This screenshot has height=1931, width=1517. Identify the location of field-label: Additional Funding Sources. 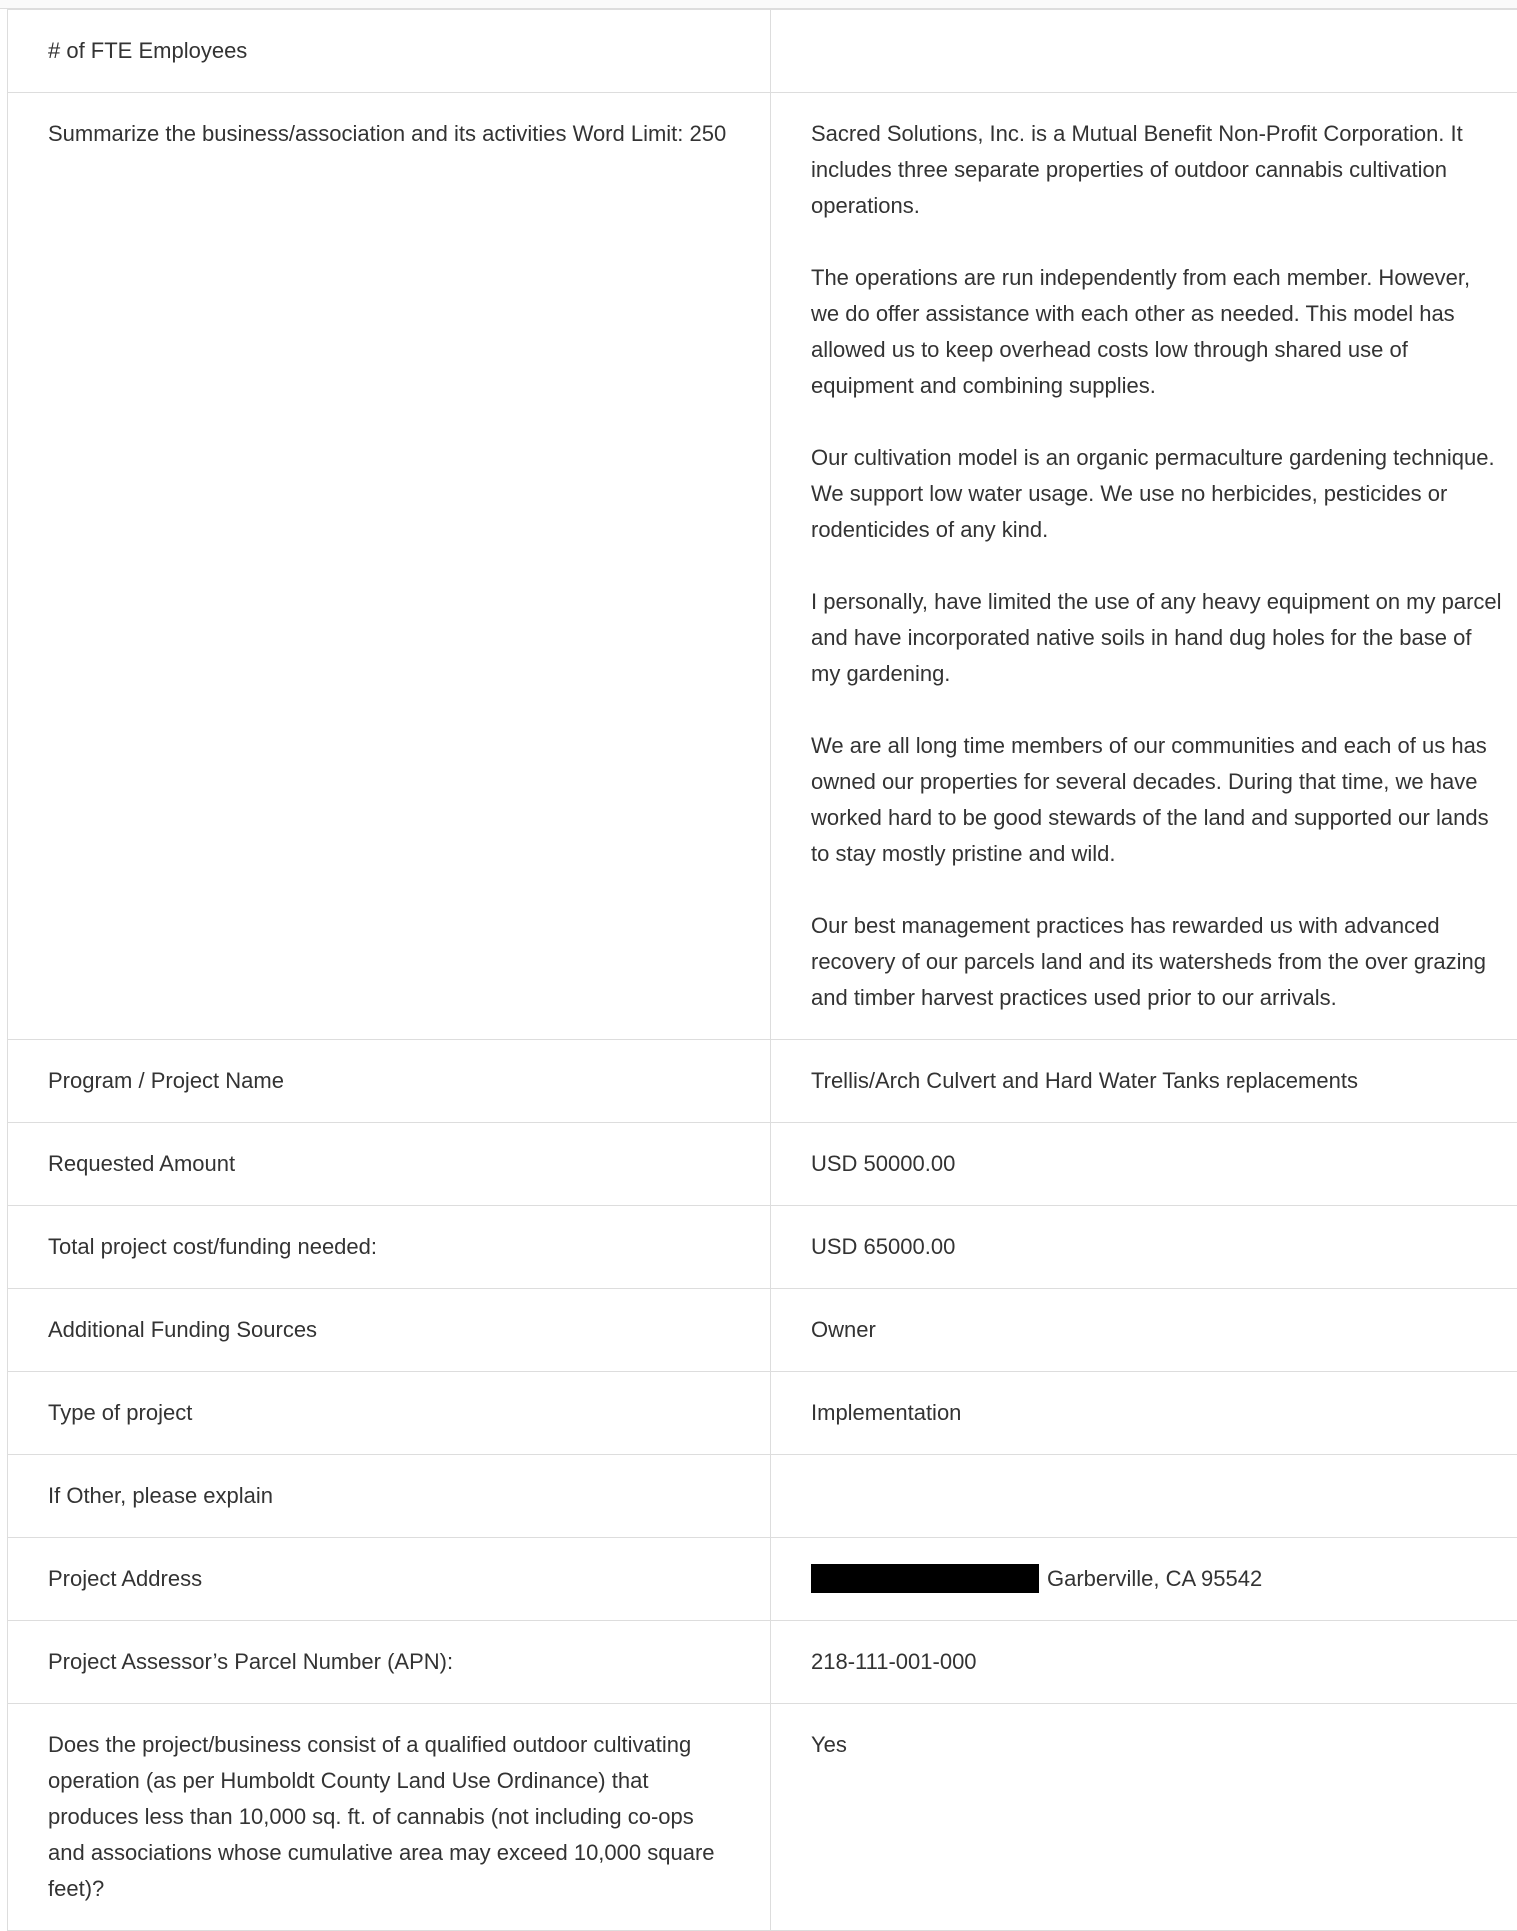
(389, 1330).